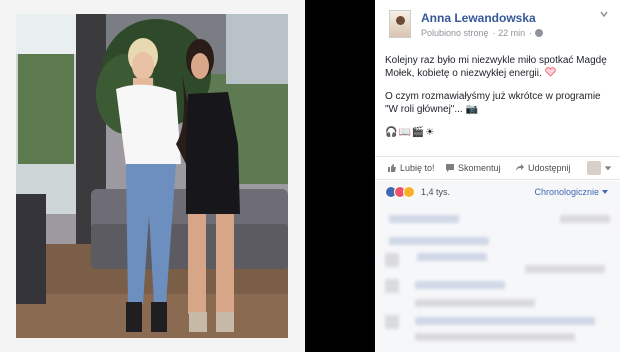 The height and width of the screenshot is (352, 620). Describe the element at coordinates (520, 167) in the screenshot. I see `share-icon` at that location.